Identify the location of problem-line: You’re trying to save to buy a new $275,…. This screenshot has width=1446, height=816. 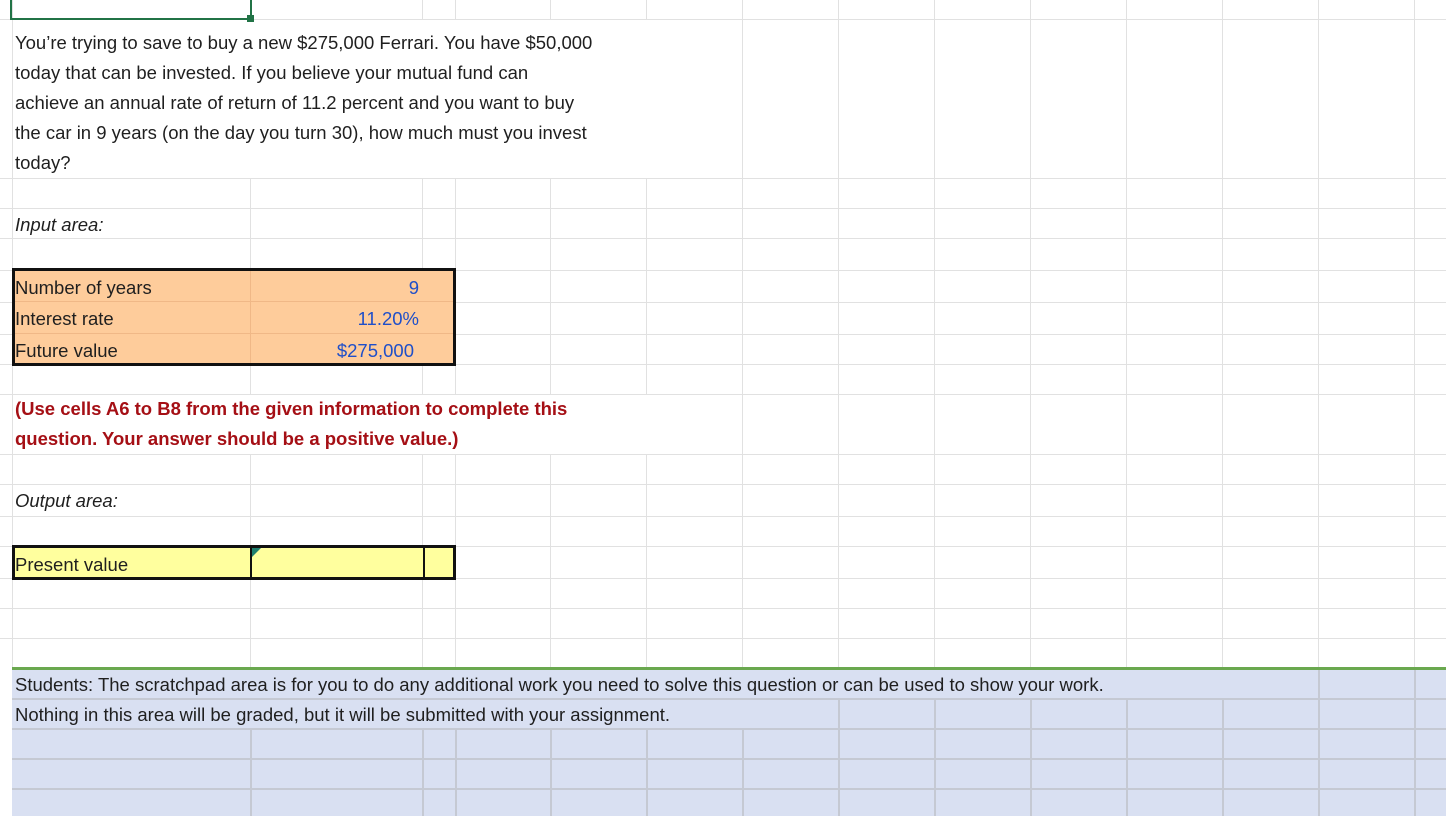
(304, 42).